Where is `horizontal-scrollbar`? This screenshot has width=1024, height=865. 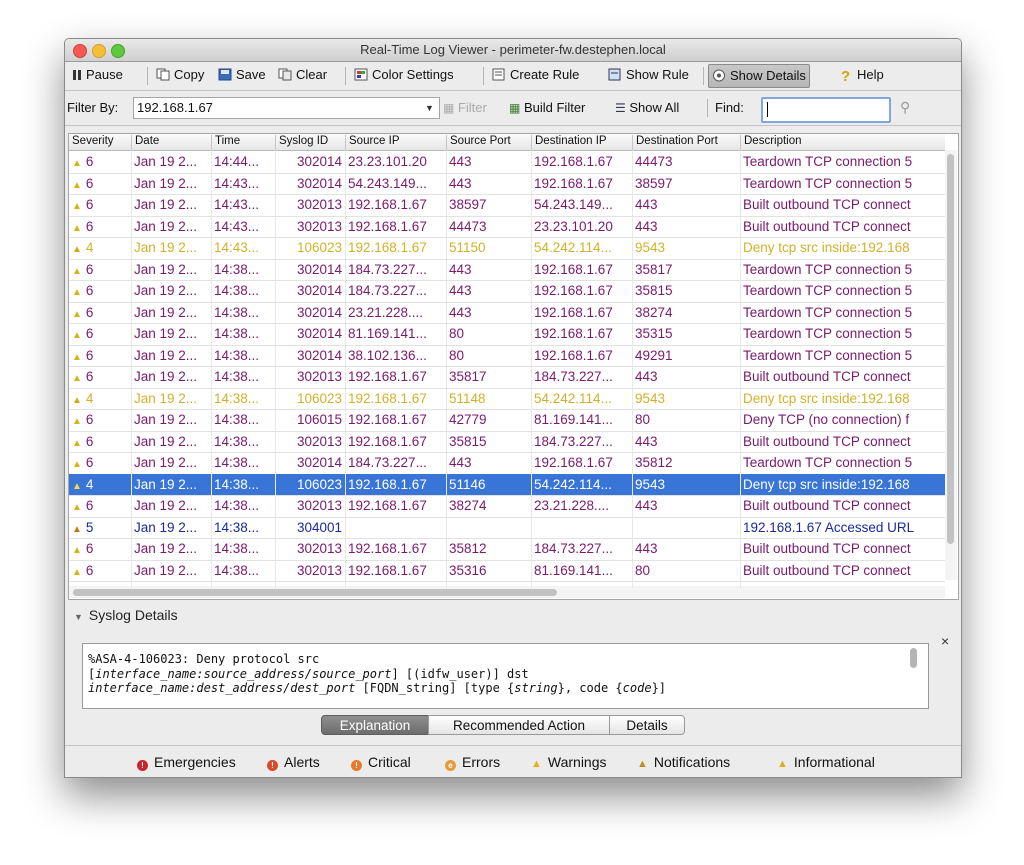 horizontal-scrollbar is located at coordinates (507, 592).